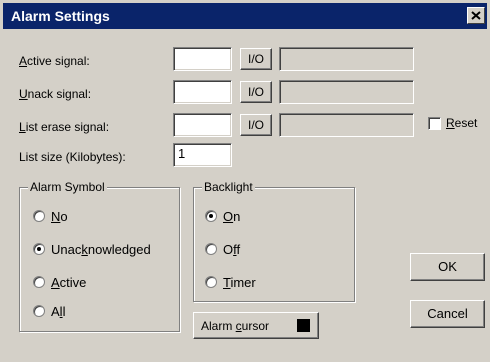  I want to click on close-icon, so click(476, 15).